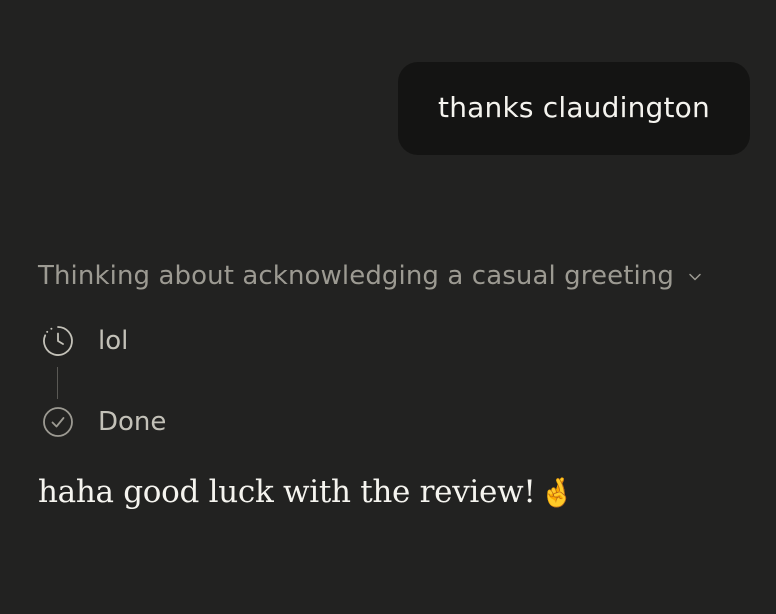 This screenshot has height=614, width=776. I want to click on user-message-bubble: thanks claudington, so click(574, 108).